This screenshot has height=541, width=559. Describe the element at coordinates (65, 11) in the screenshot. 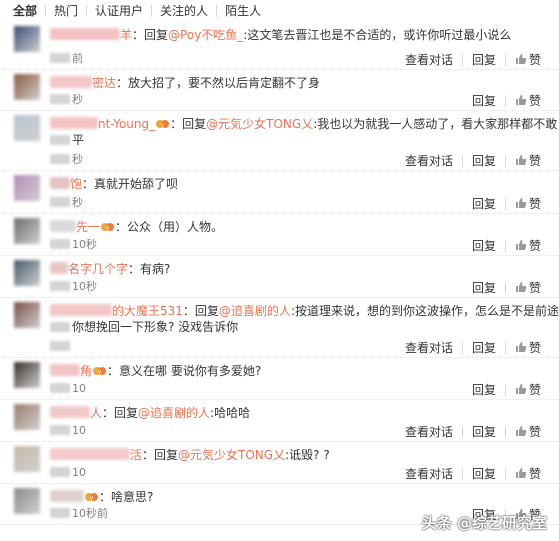

I see `tab-hot: 热门` at that location.